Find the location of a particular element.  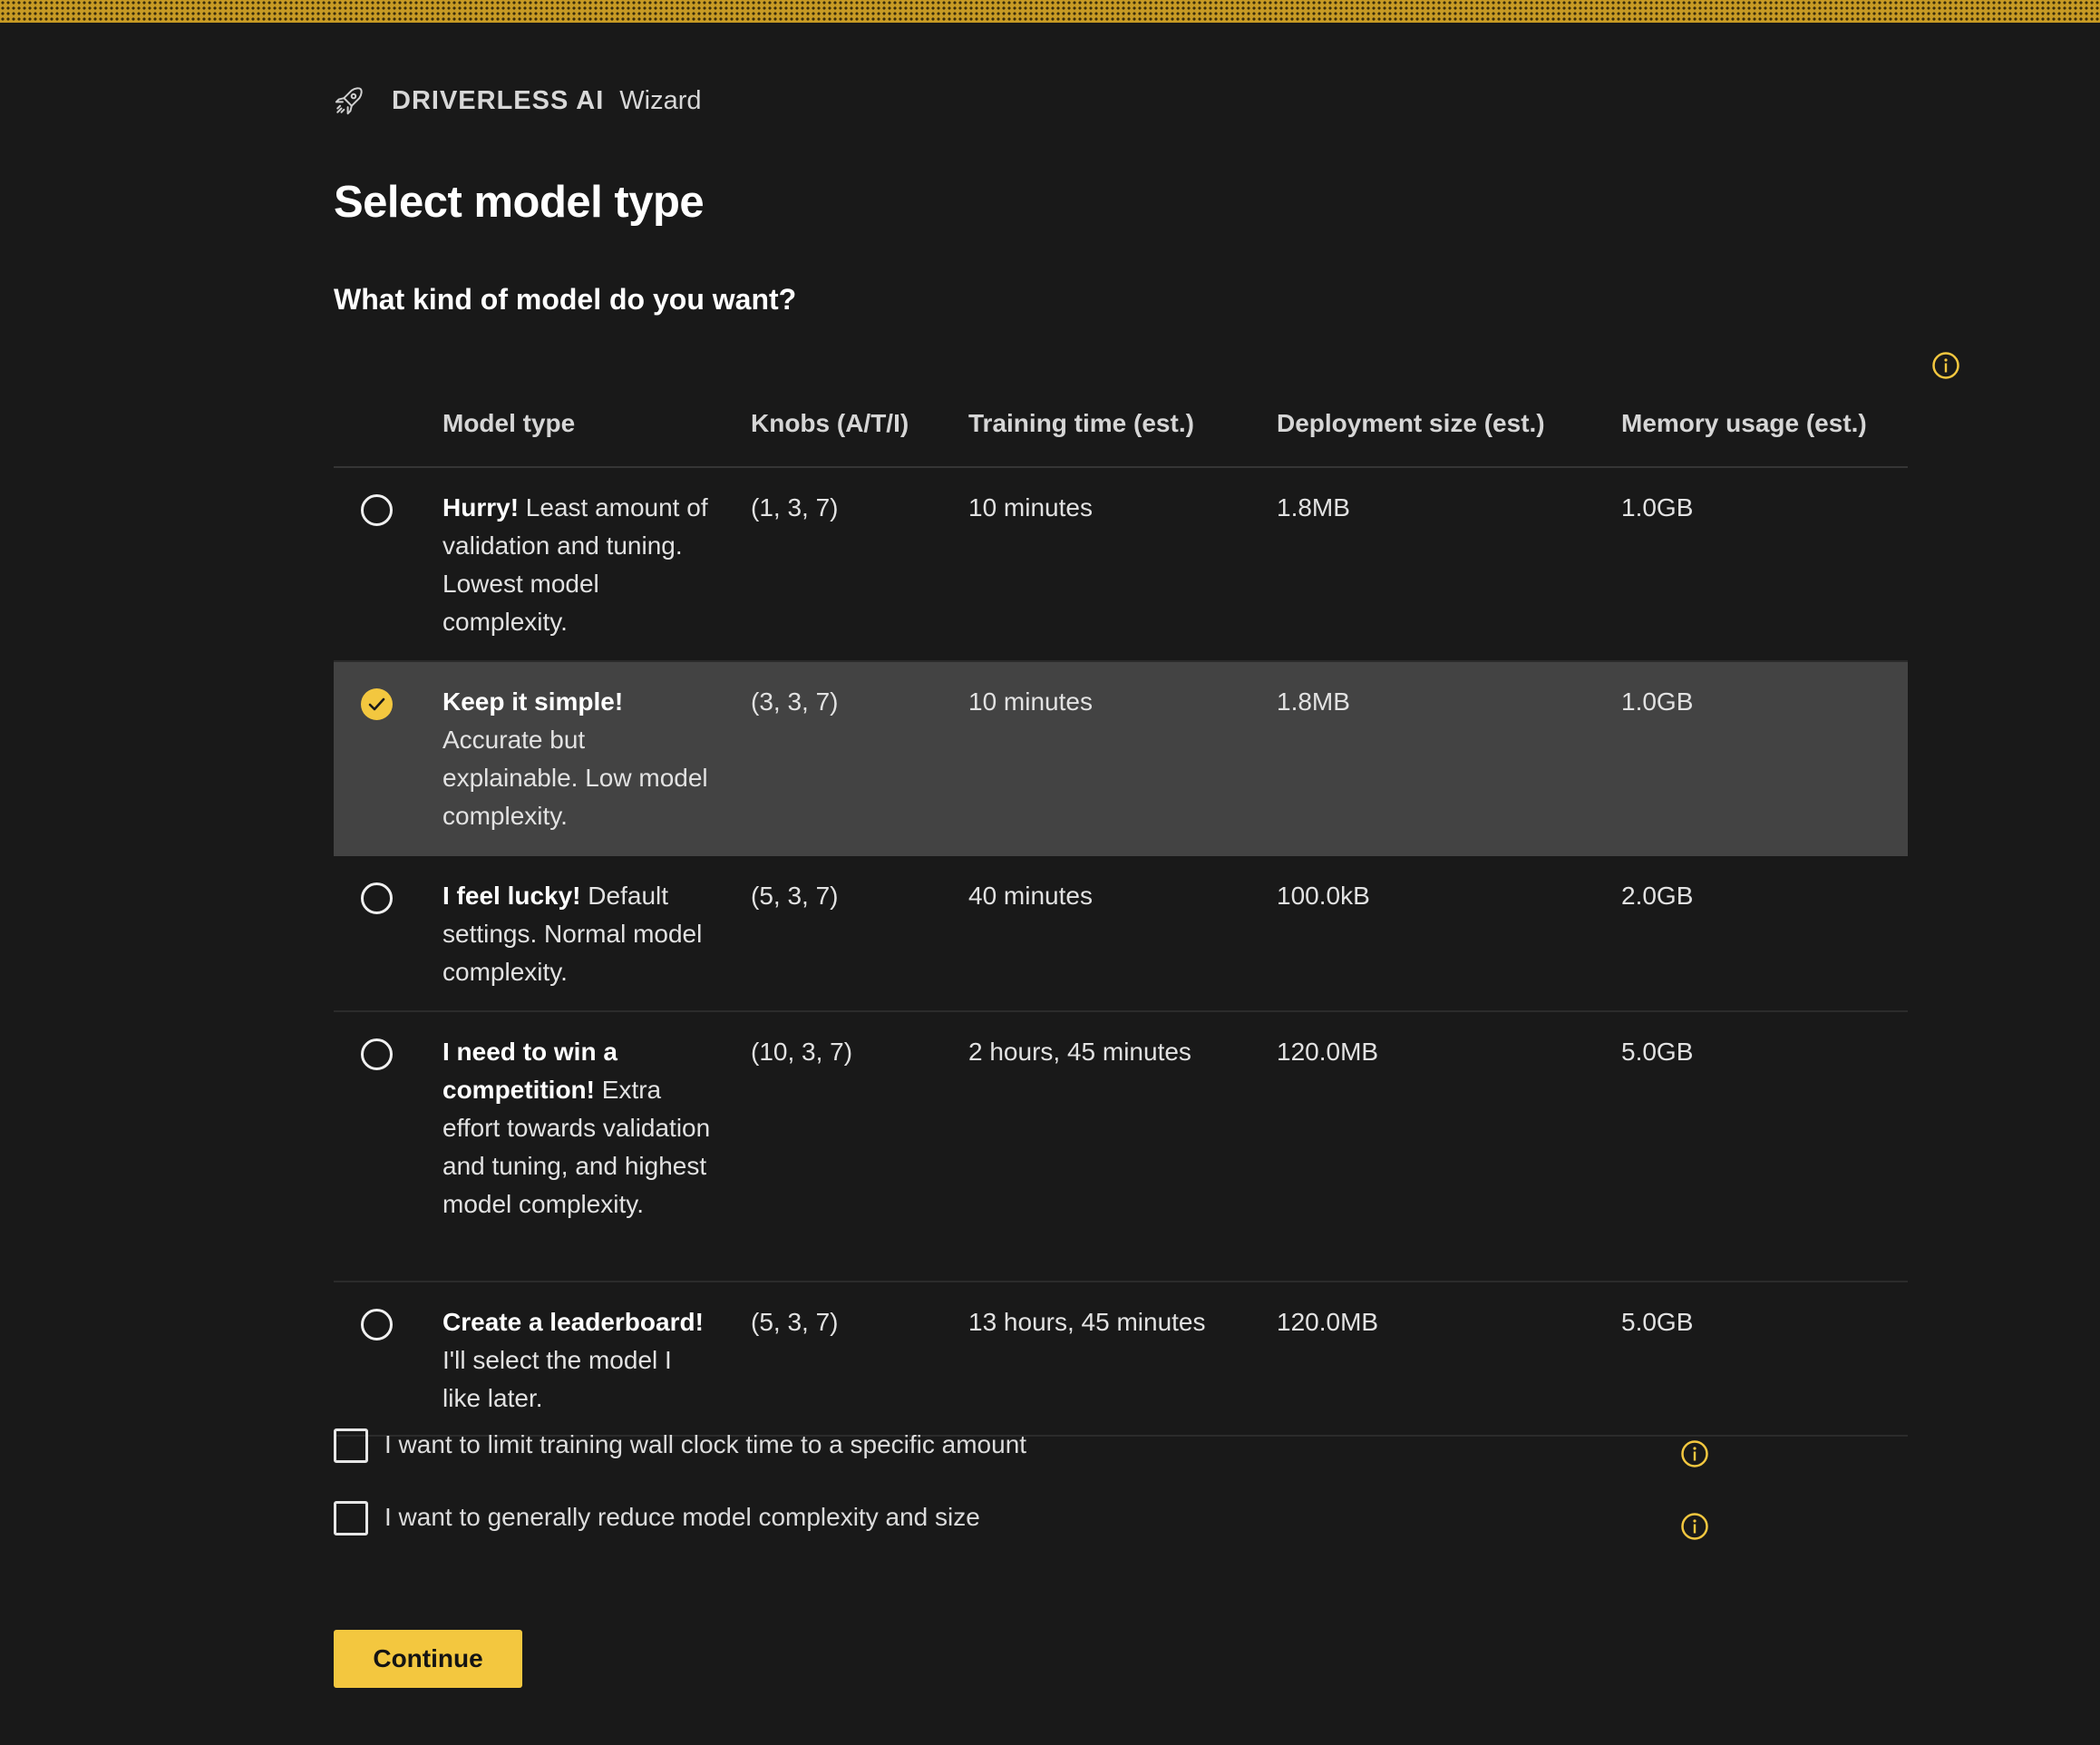

limit-time-info-button is located at coordinates (1694, 1453).